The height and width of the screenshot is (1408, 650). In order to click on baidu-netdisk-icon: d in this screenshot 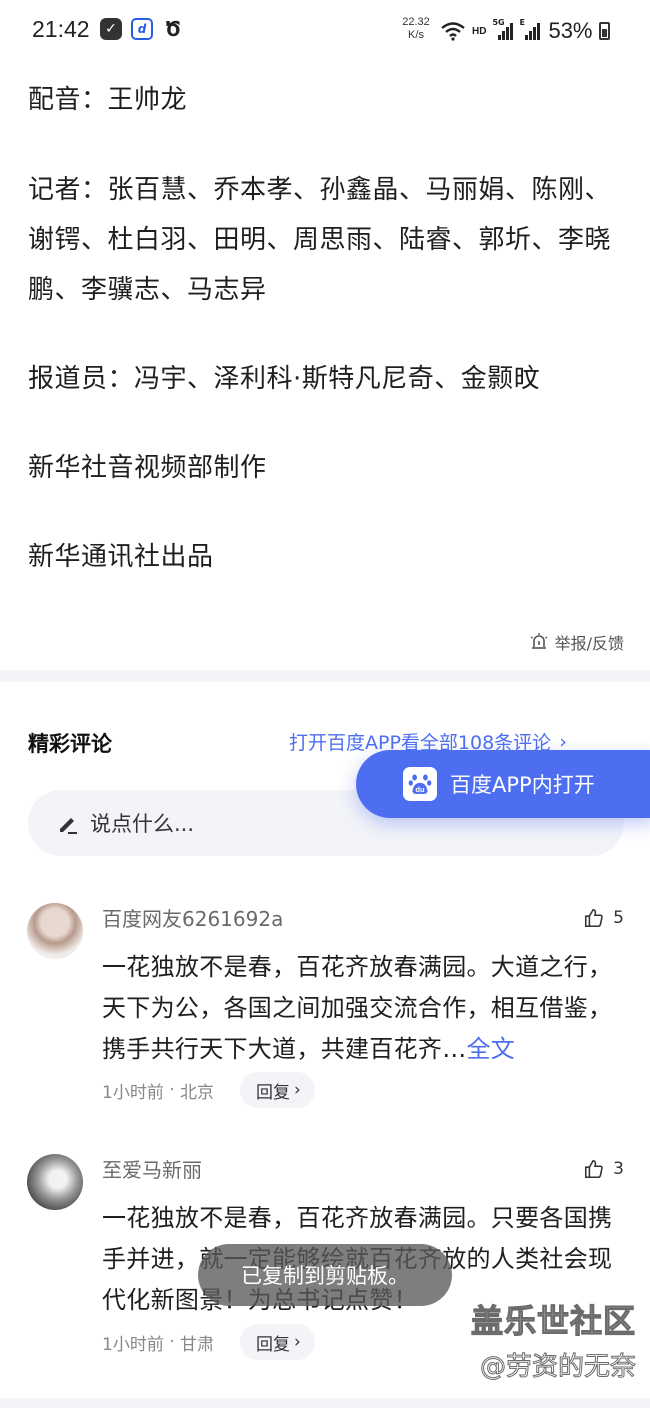, I will do `click(142, 29)`.